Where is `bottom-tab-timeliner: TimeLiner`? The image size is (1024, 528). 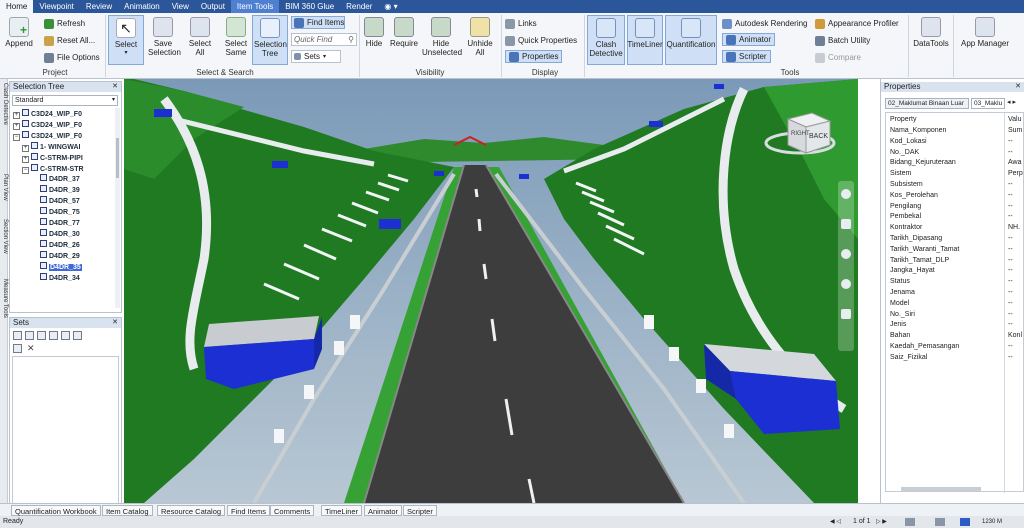 bottom-tab-timeliner: TimeLiner is located at coordinates (342, 510).